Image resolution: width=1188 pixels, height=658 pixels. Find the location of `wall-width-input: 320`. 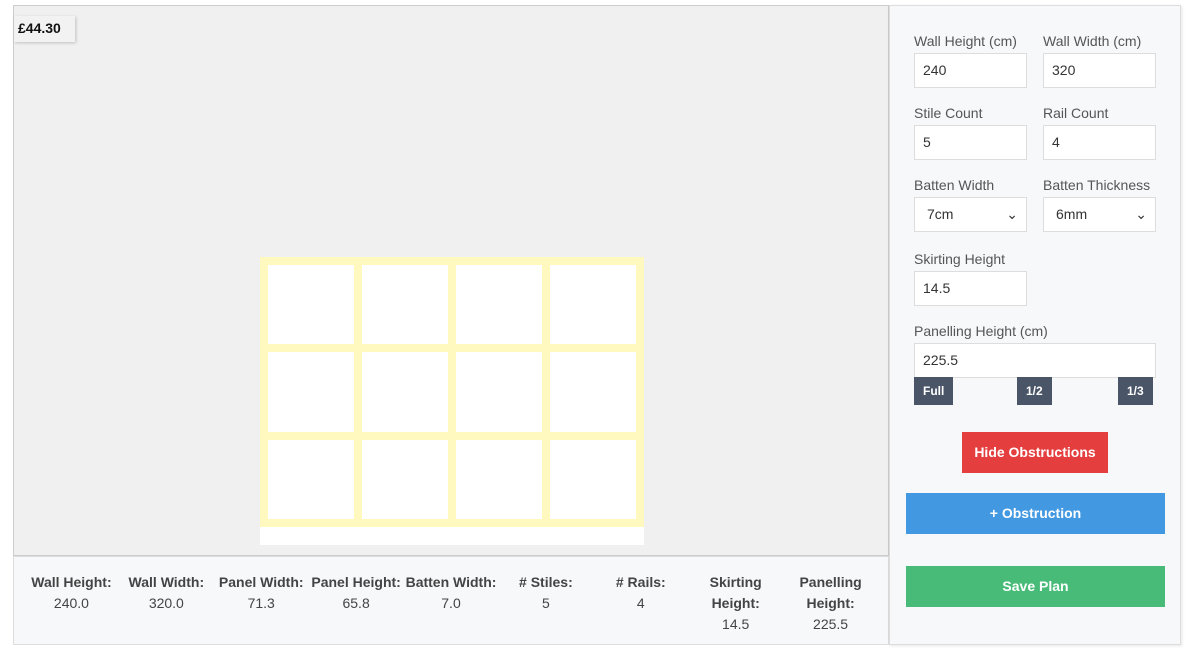

wall-width-input: 320 is located at coordinates (1099, 70).